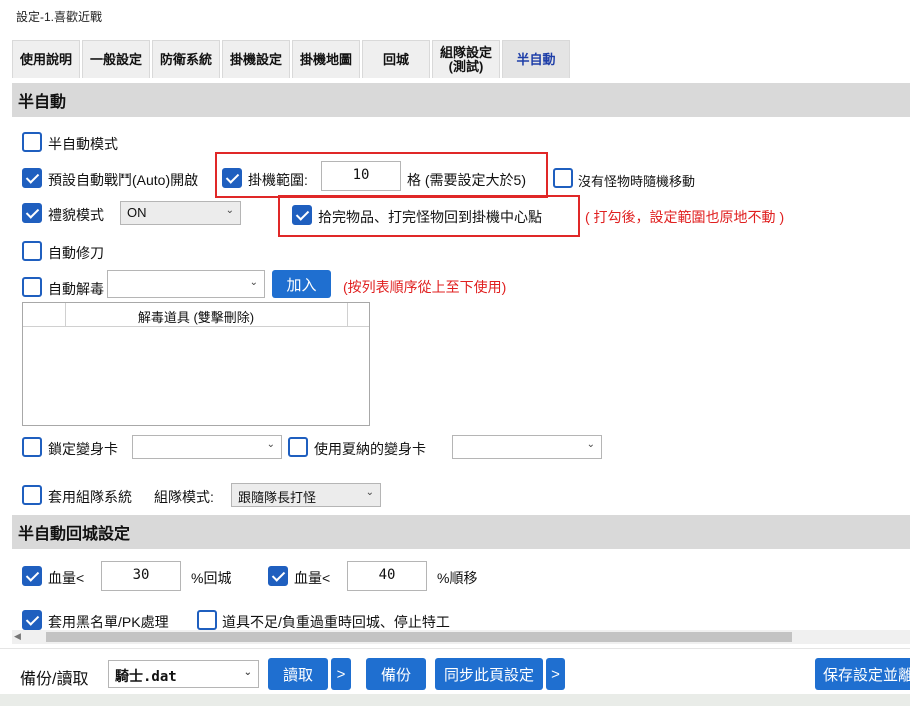  Describe the element at coordinates (278, 180) in the screenshot. I see `afk-range-label: 掛機範圍:` at that location.